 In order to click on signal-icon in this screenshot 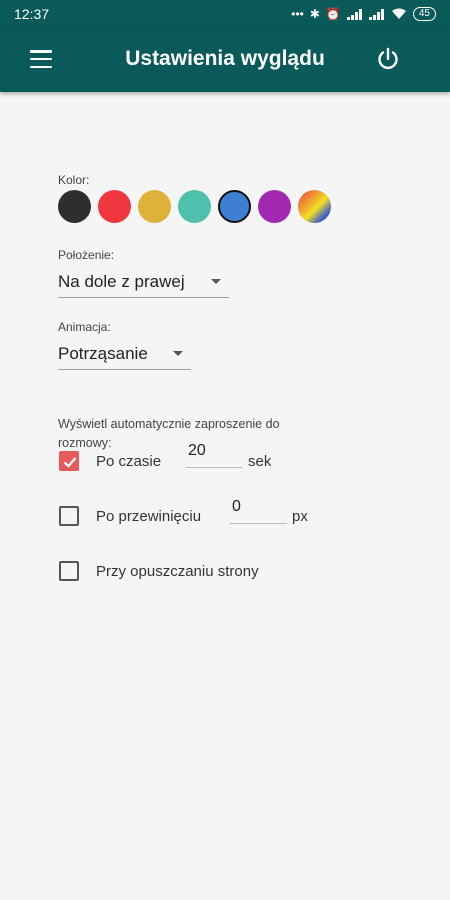, I will do `click(354, 14)`.